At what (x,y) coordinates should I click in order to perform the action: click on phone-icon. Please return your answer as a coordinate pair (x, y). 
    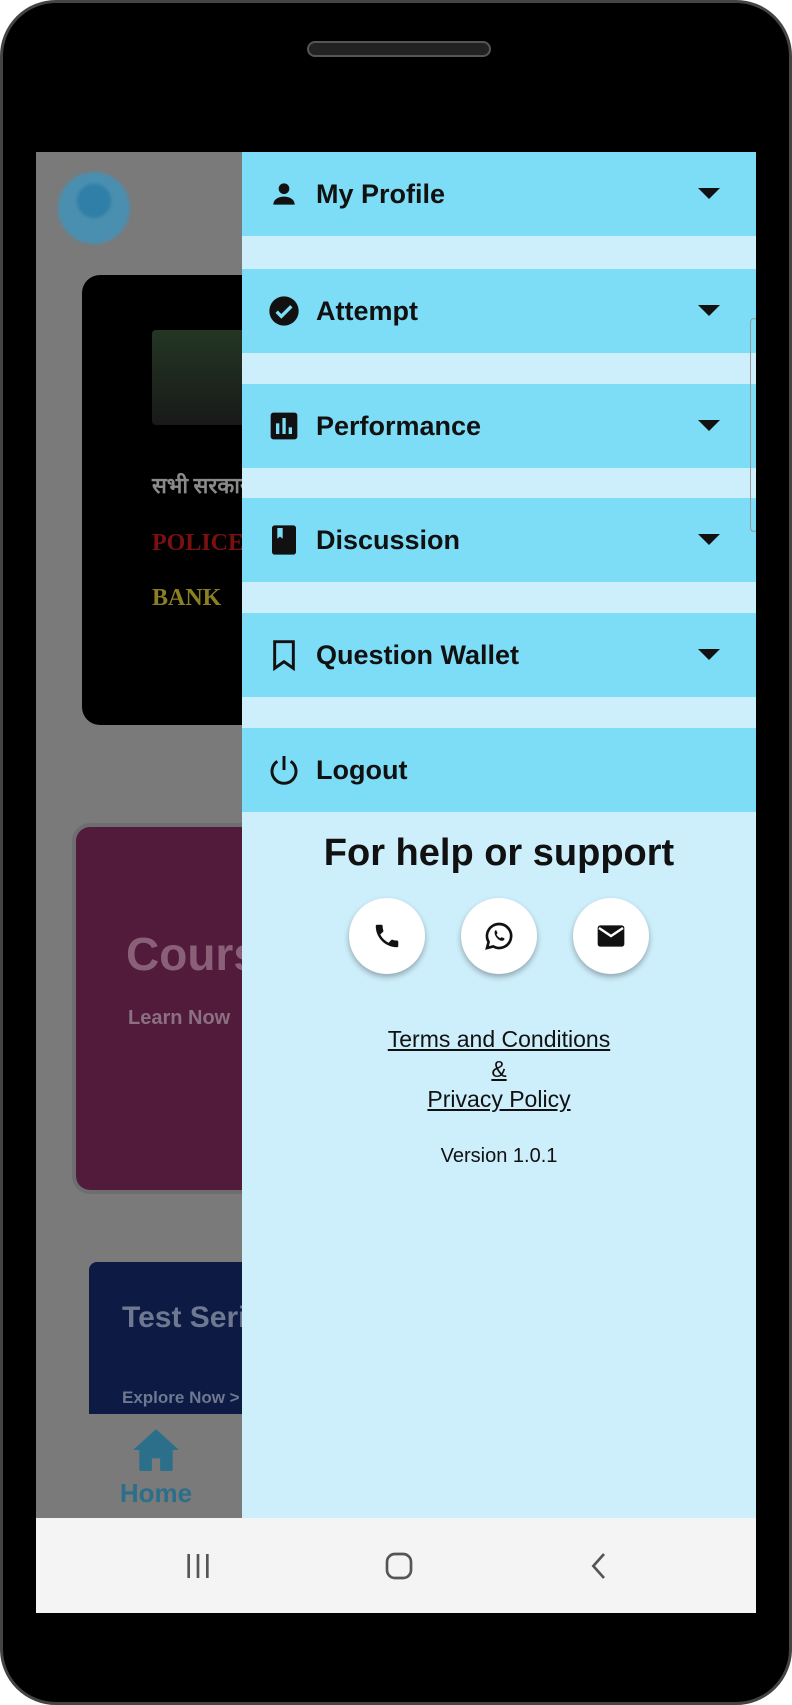
    Looking at the image, I should click on (387, 936).